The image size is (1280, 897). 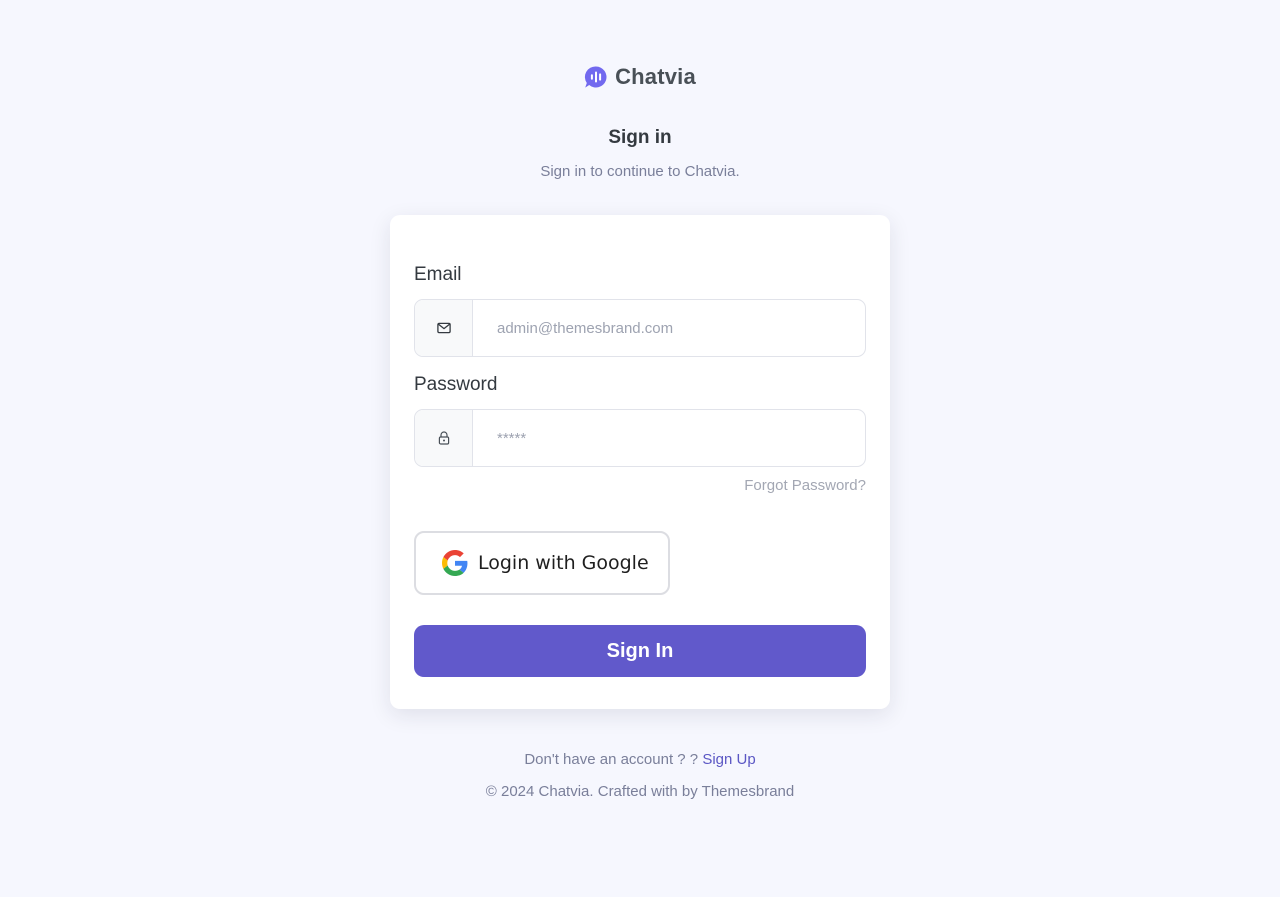 What do you see at coordinates (611, 759) in the screenshot?
I see `account-prompt-text: Don't have an account ? ?` at bounding box center [611, 759].